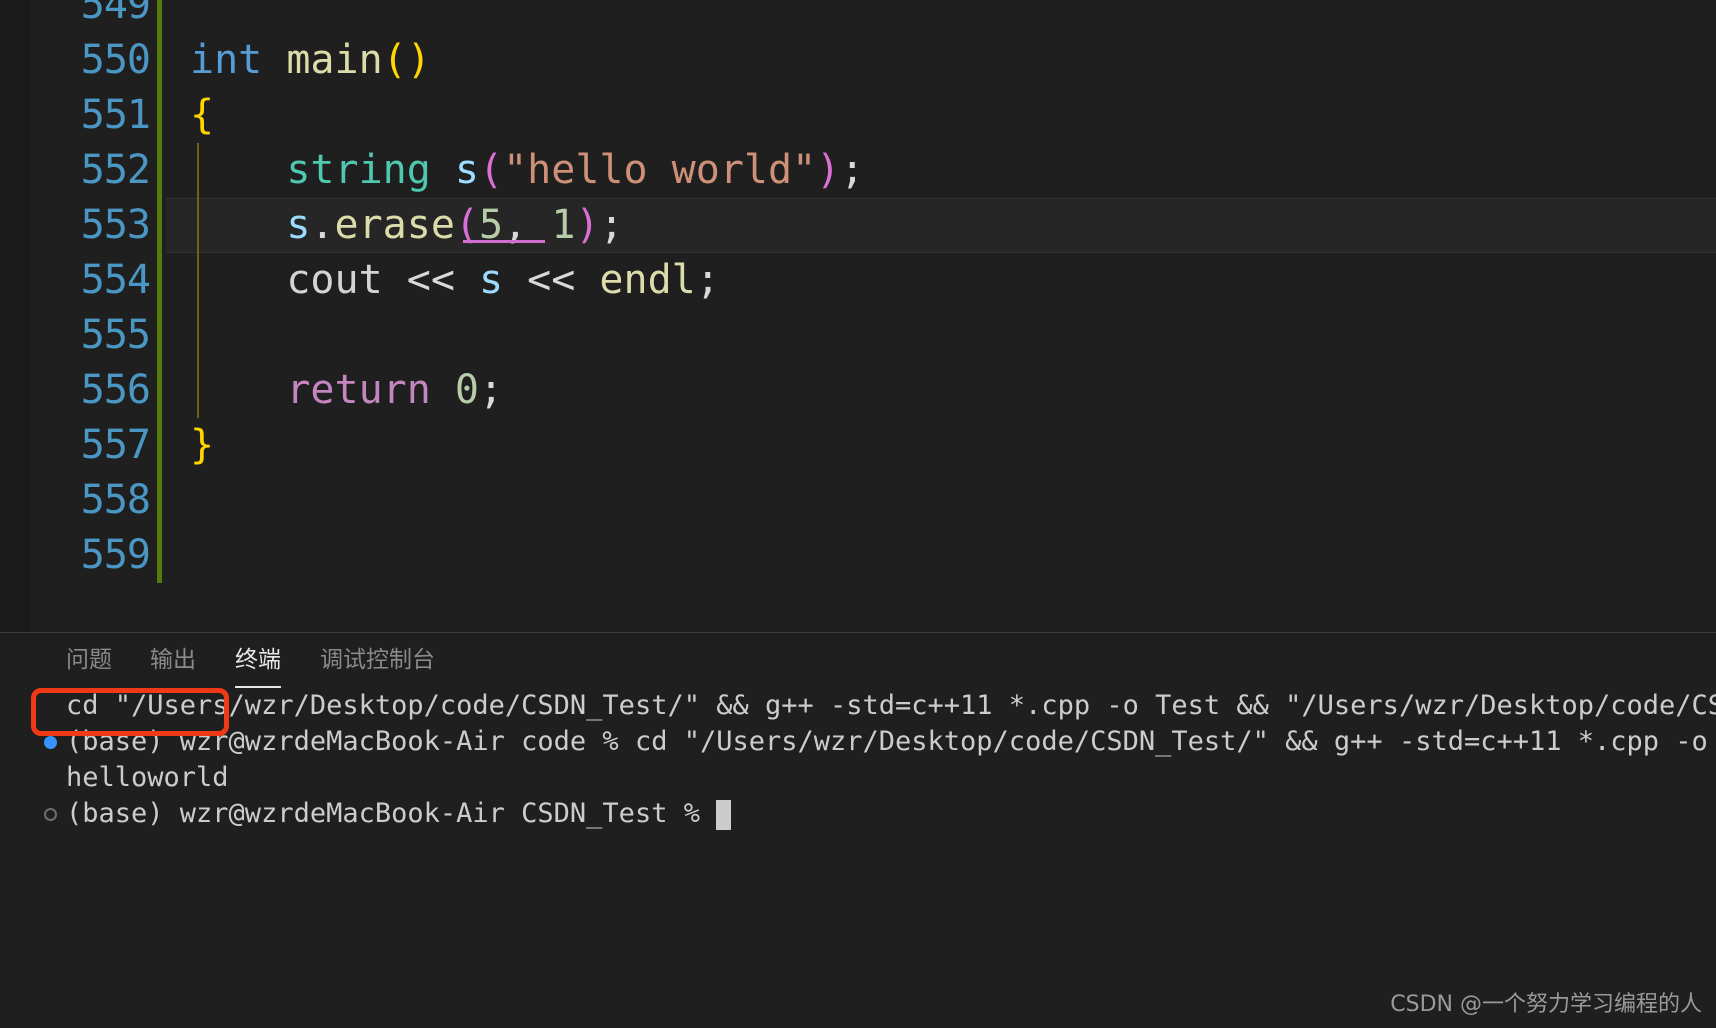  I want to click on code-token: return, so click(358, 390).